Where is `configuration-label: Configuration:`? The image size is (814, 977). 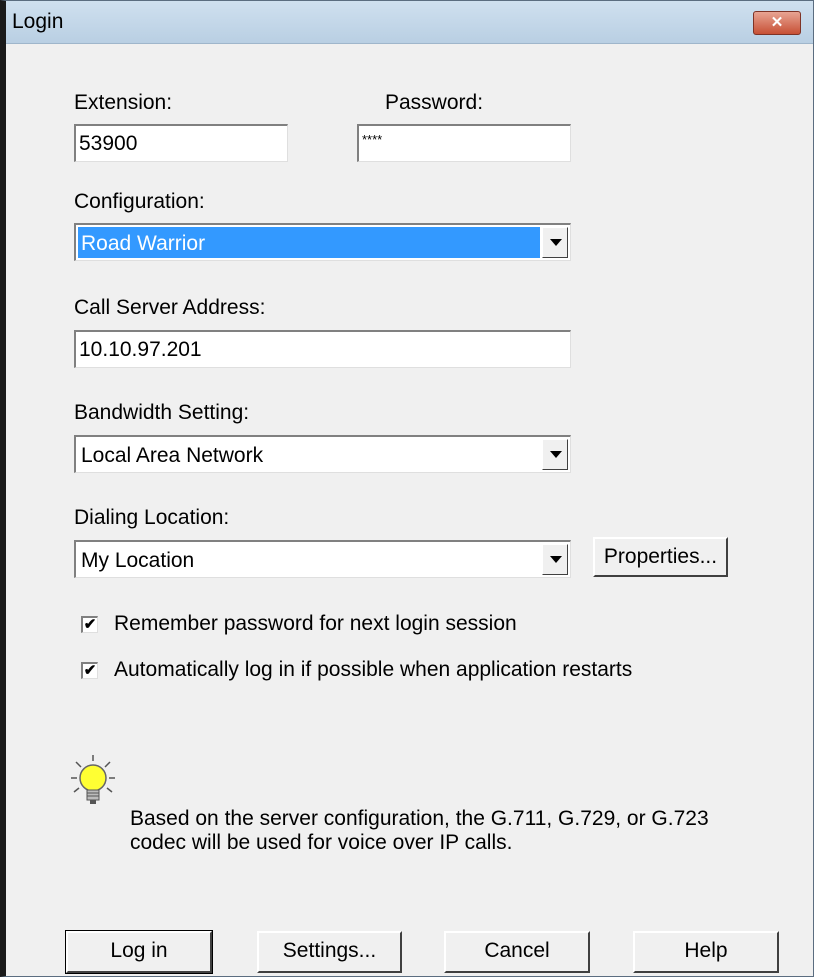 configuration-label: Configuration: is located at coordinates (139, 201).